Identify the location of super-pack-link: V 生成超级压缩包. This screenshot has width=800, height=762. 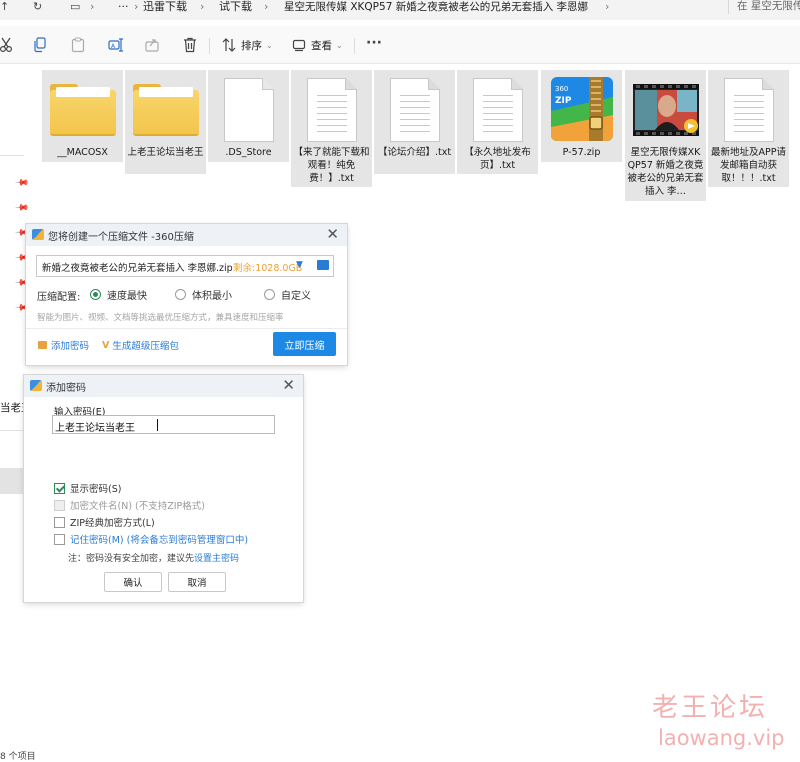
(140, 345).